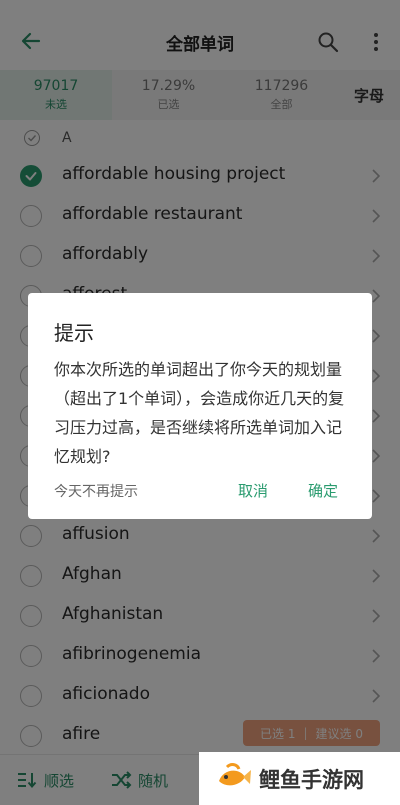  I want to click on cancel-button: 取消, so click(253, 490).